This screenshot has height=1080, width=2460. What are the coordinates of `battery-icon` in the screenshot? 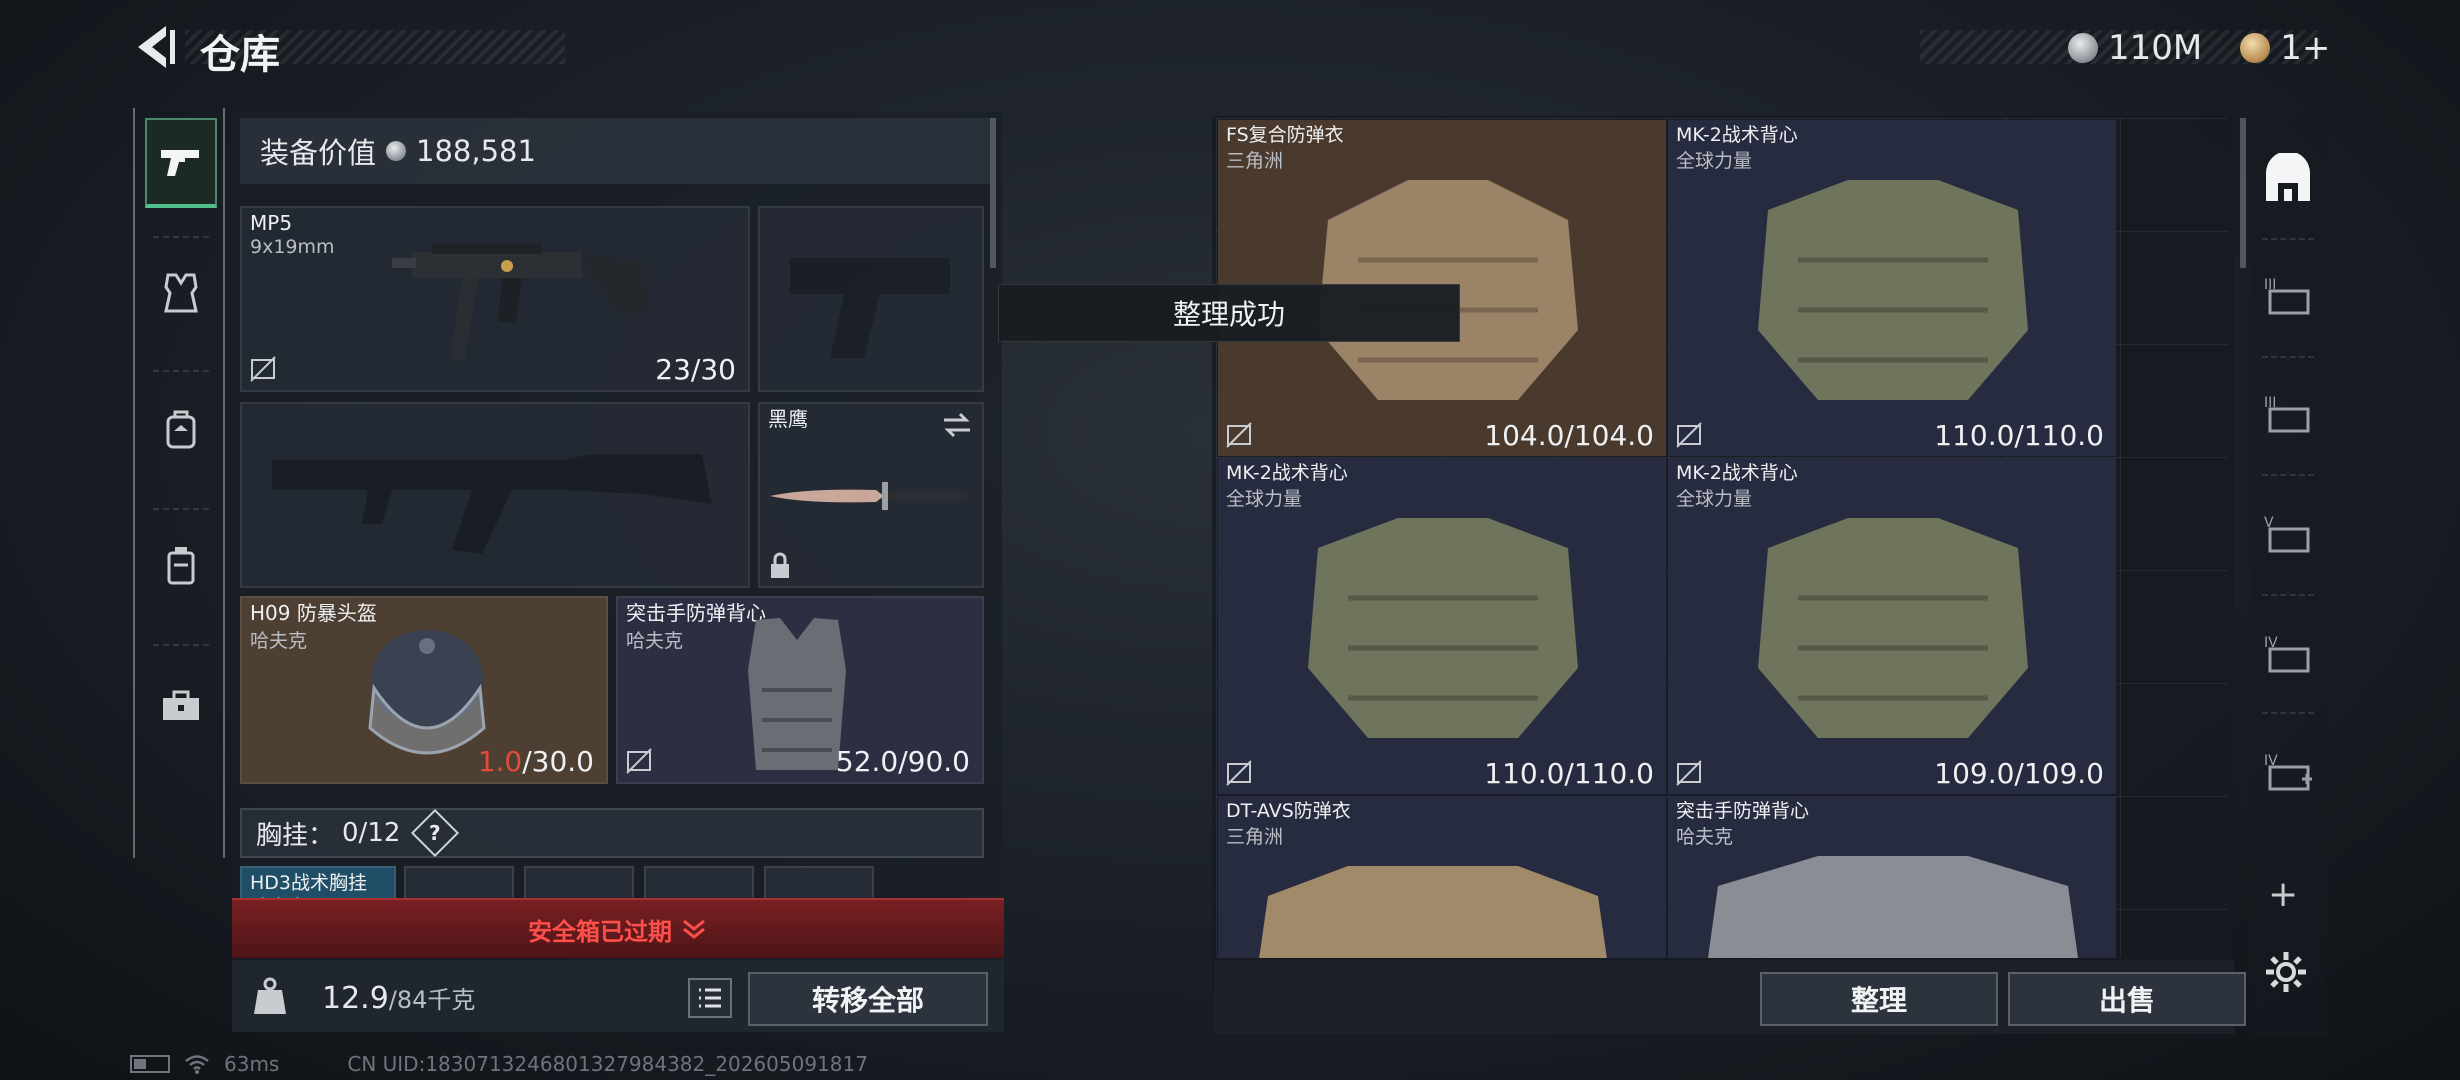 It's located at (150, 1064).